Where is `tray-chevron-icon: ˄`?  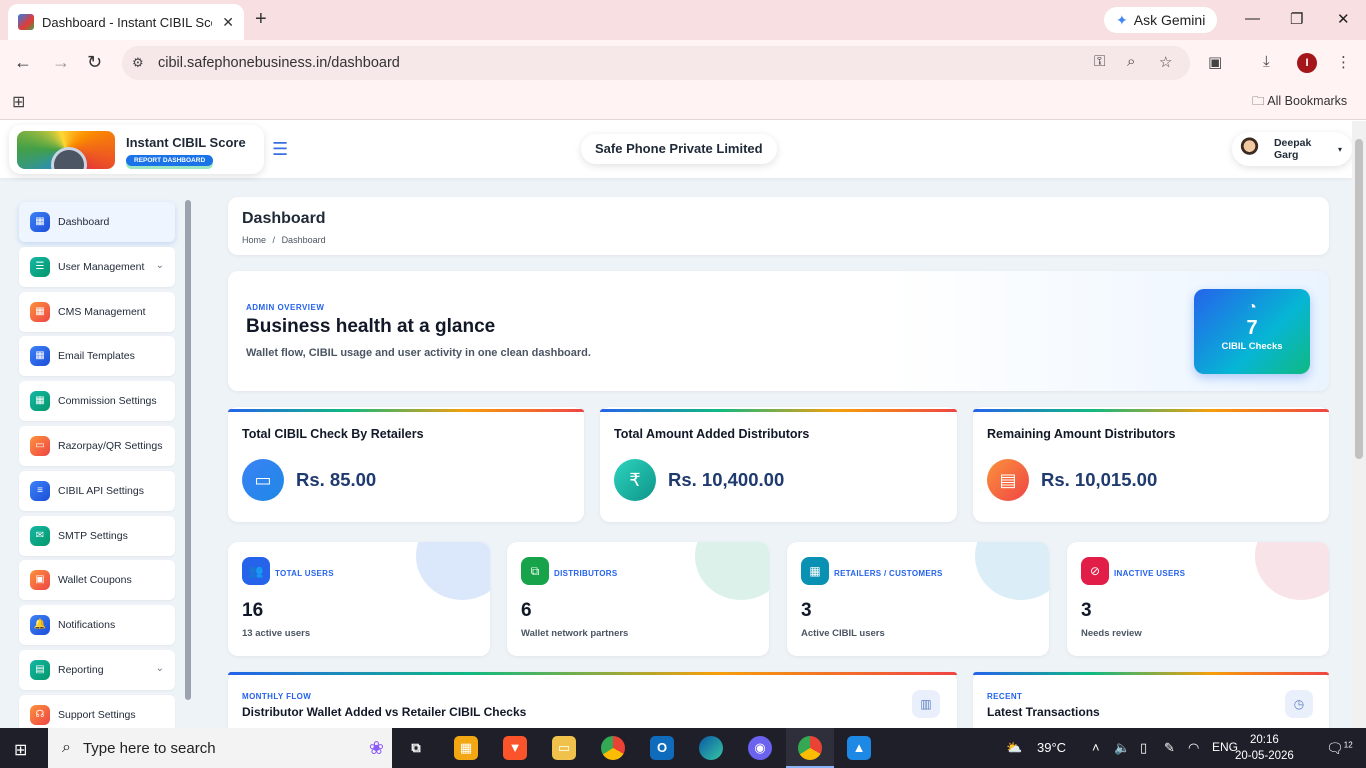
tray-chevron-icon: ˄ is located at coordinates (1096, 747).